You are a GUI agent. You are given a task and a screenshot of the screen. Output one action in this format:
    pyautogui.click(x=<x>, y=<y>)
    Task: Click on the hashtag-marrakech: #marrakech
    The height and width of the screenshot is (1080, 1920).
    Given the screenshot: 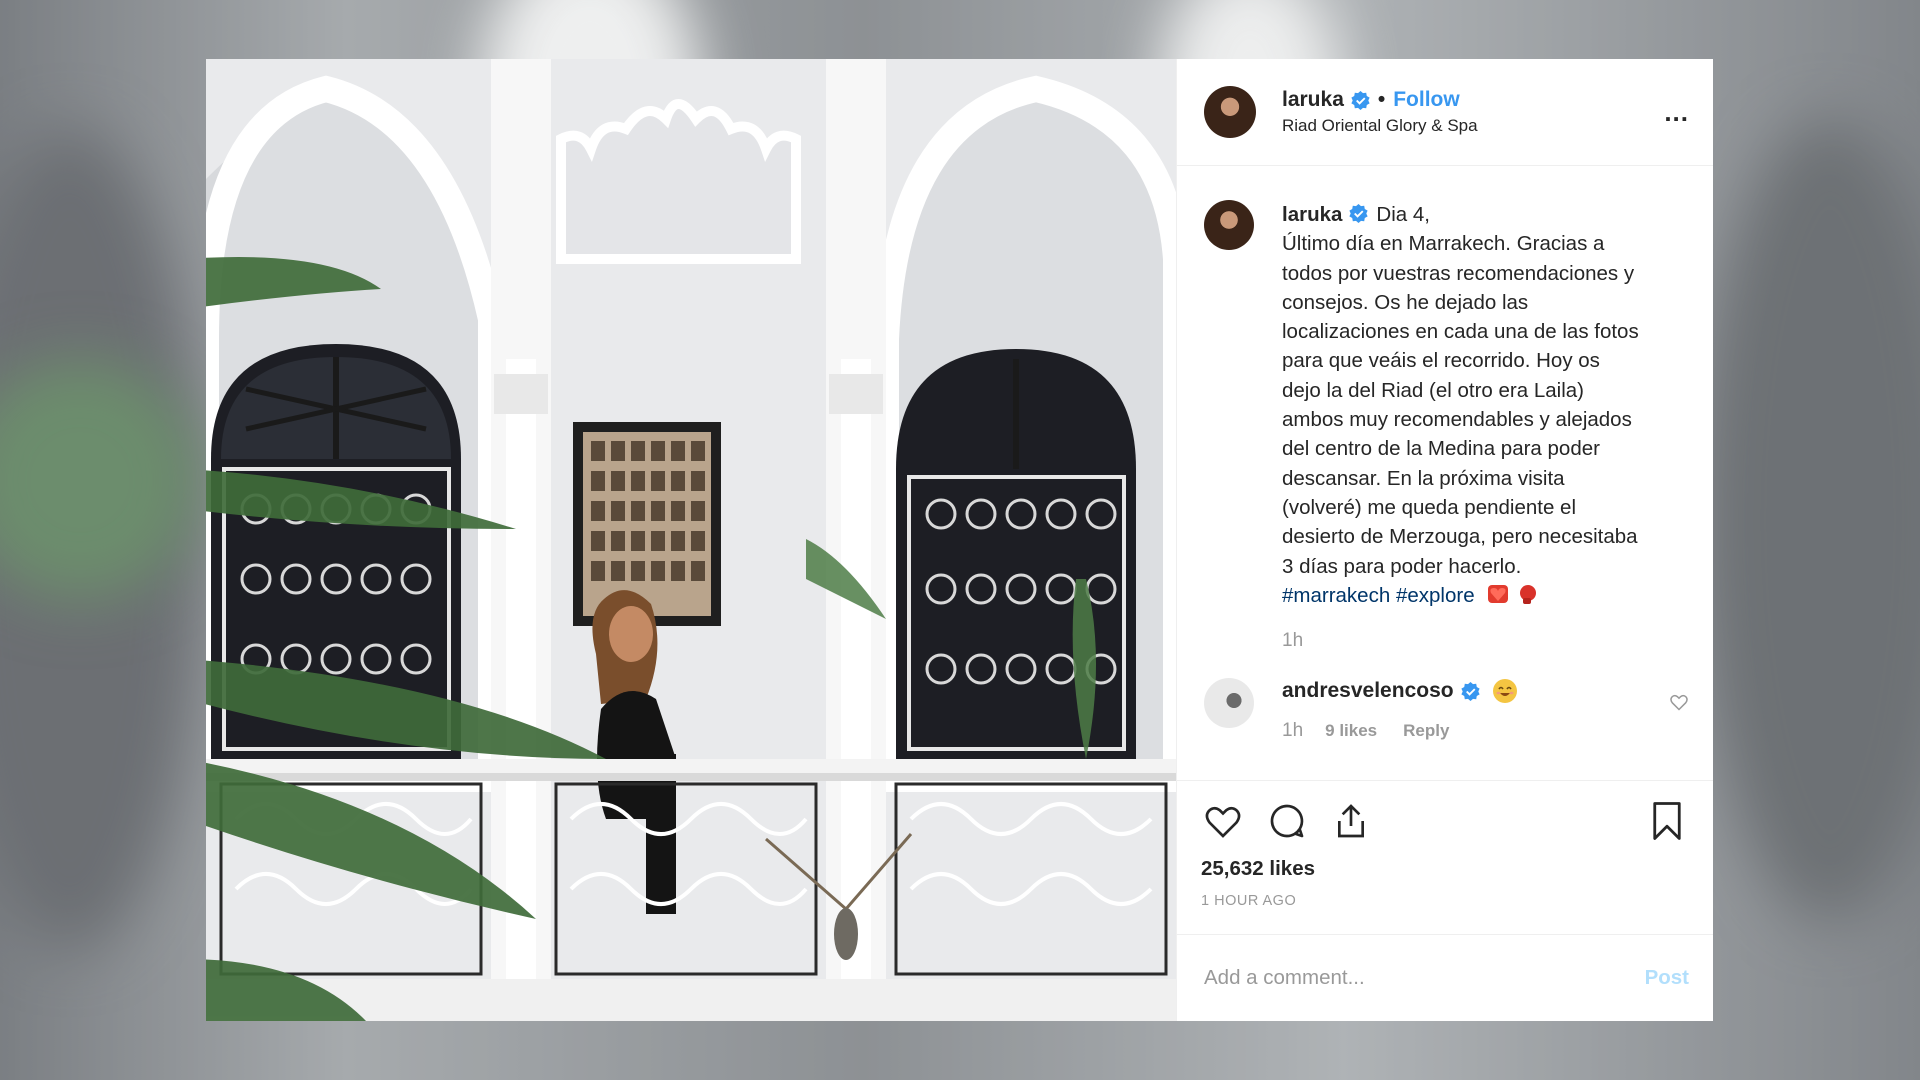 What is the action you would take?
    pyautogui.click(x=1336, y=595)
    